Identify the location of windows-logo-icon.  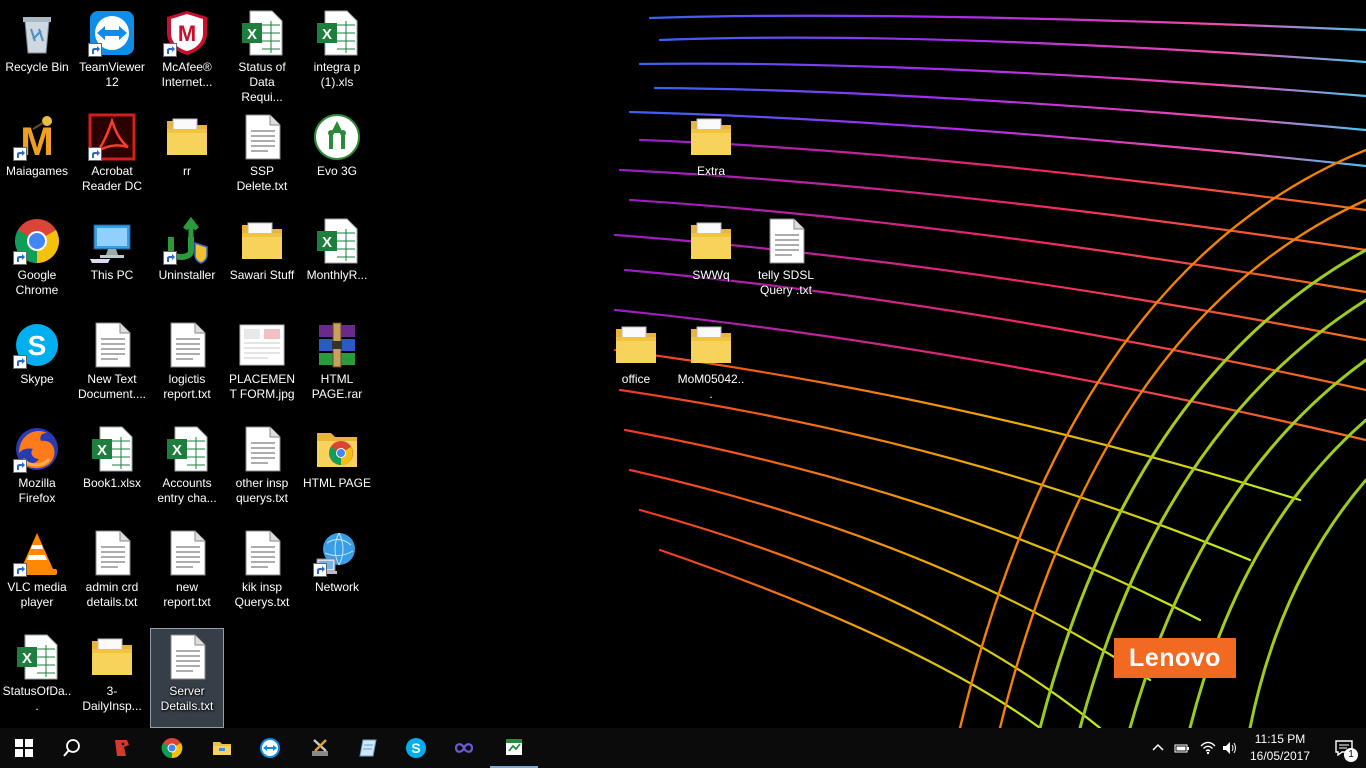
(24, 748).